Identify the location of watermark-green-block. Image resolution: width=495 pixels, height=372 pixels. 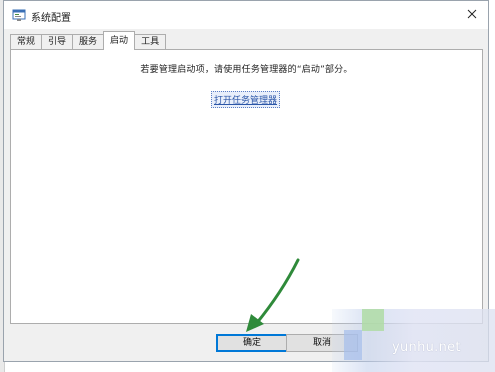
(373, 320).